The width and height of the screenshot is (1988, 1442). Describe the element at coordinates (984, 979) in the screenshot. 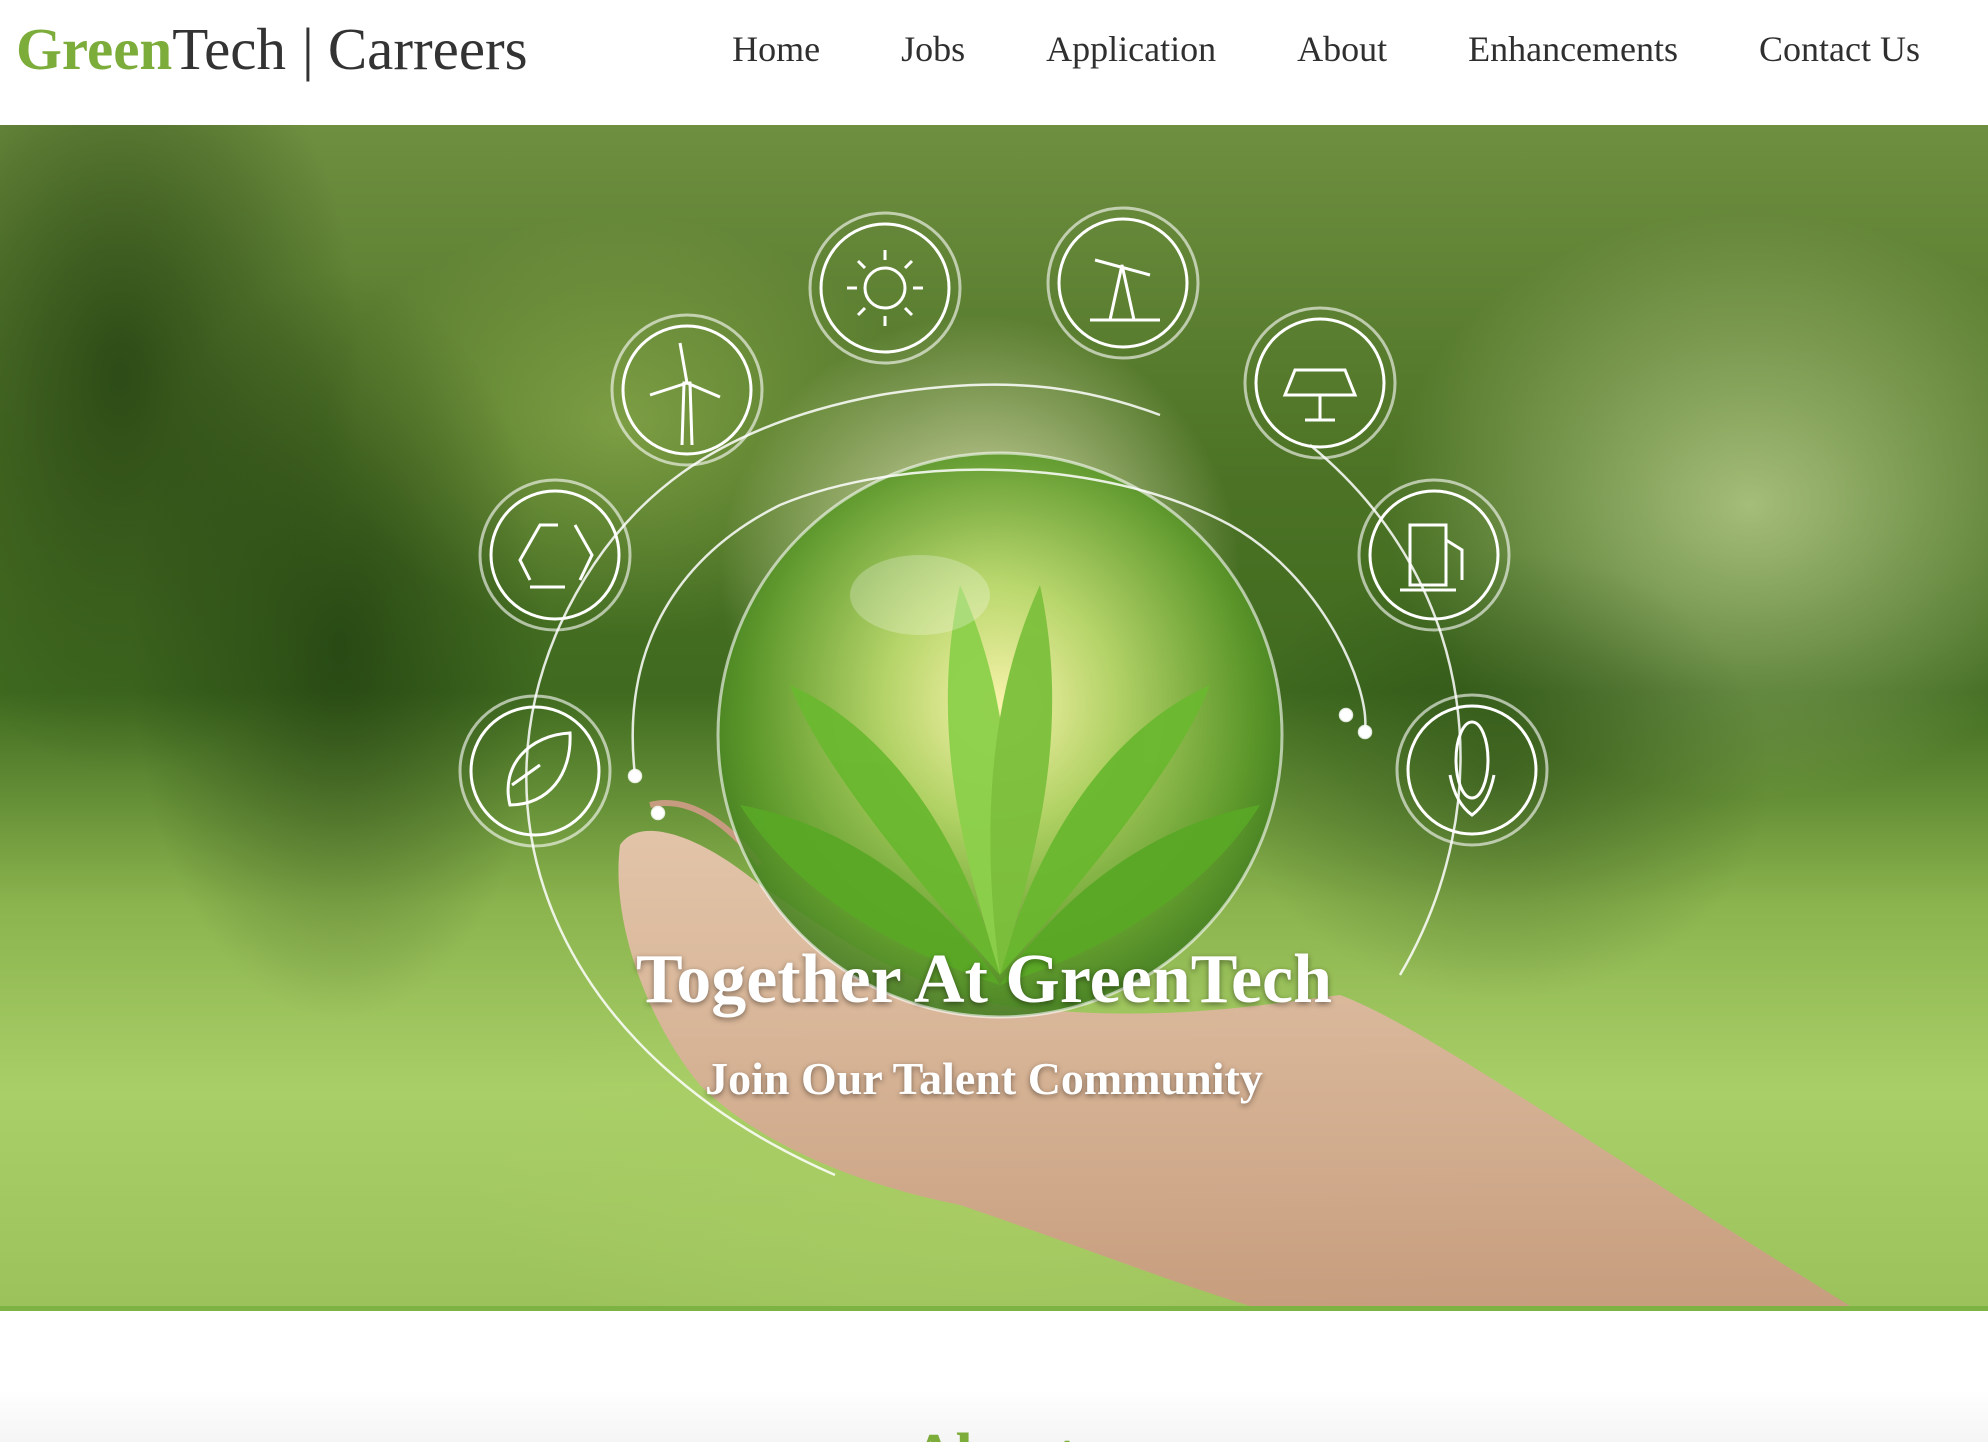

I see `hero-title: Together At GreenTech` at that location.